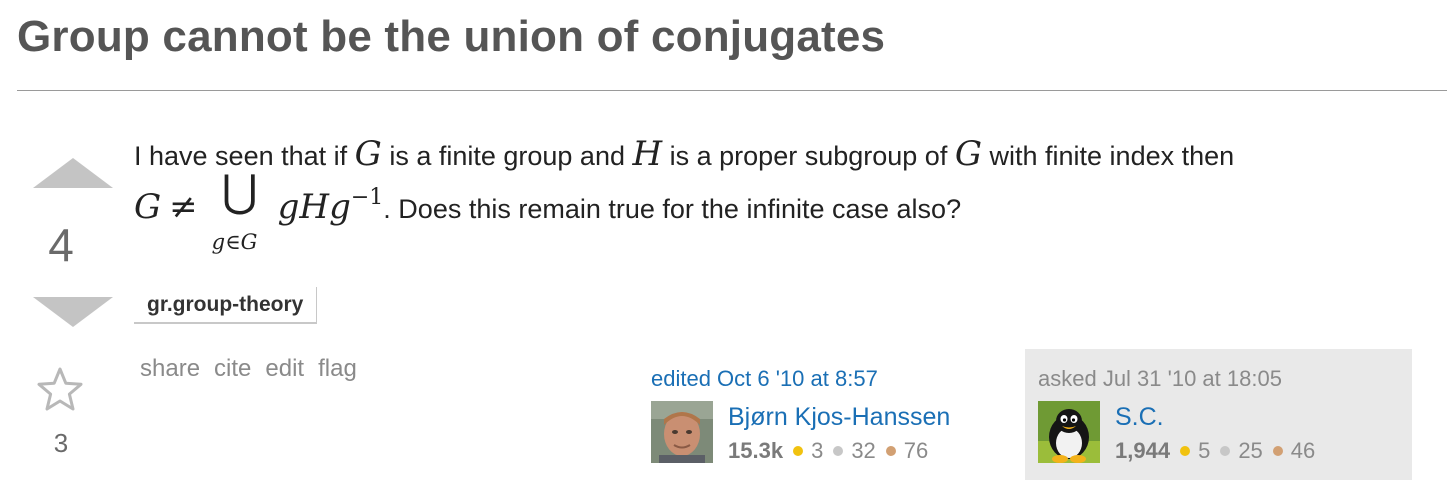 This screenshot has height=501, width=1447. What do you see at coordinates (756, 450) in the screenshot?
I see `reputation-score: 15.3k` at bounding box center [756, 450].